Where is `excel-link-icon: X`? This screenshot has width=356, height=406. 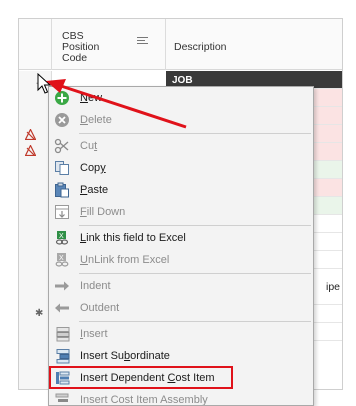 excel-link-icon: X is located at coordinates (62, 238).